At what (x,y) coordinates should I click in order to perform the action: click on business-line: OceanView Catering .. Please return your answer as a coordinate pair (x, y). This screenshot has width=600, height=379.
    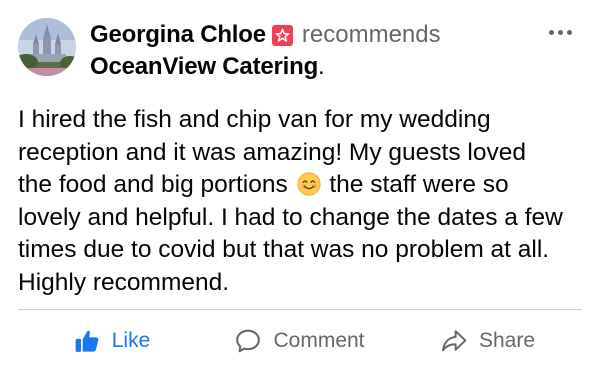
    Looking at the image, I should click on (207, 67).